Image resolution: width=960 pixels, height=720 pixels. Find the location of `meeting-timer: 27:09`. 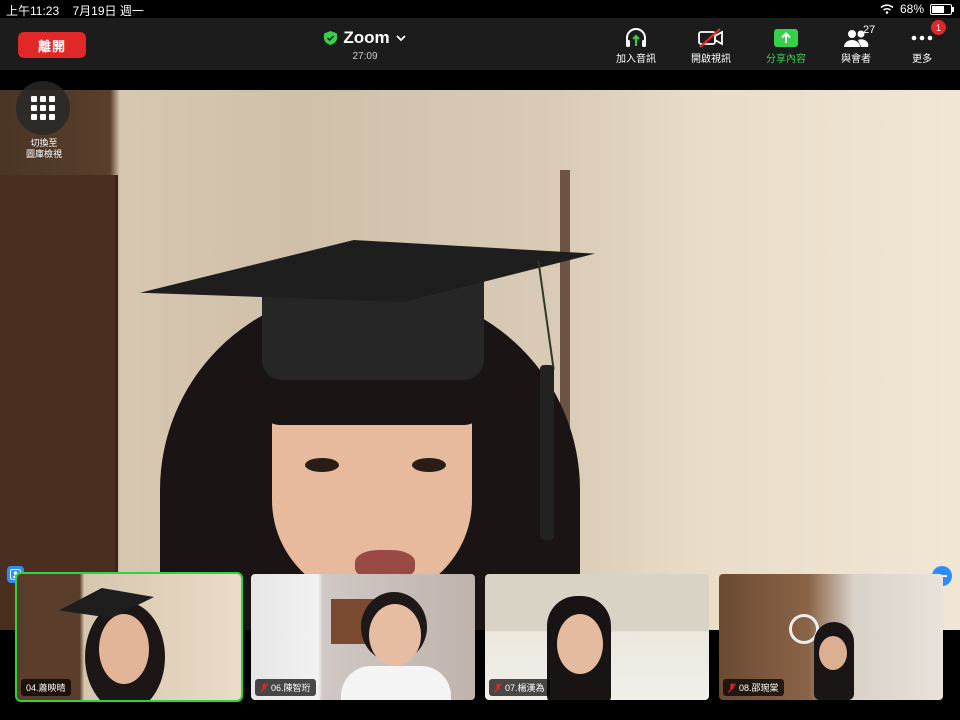

meeting-timer: 27:09 is located at coordinates (365, 56).